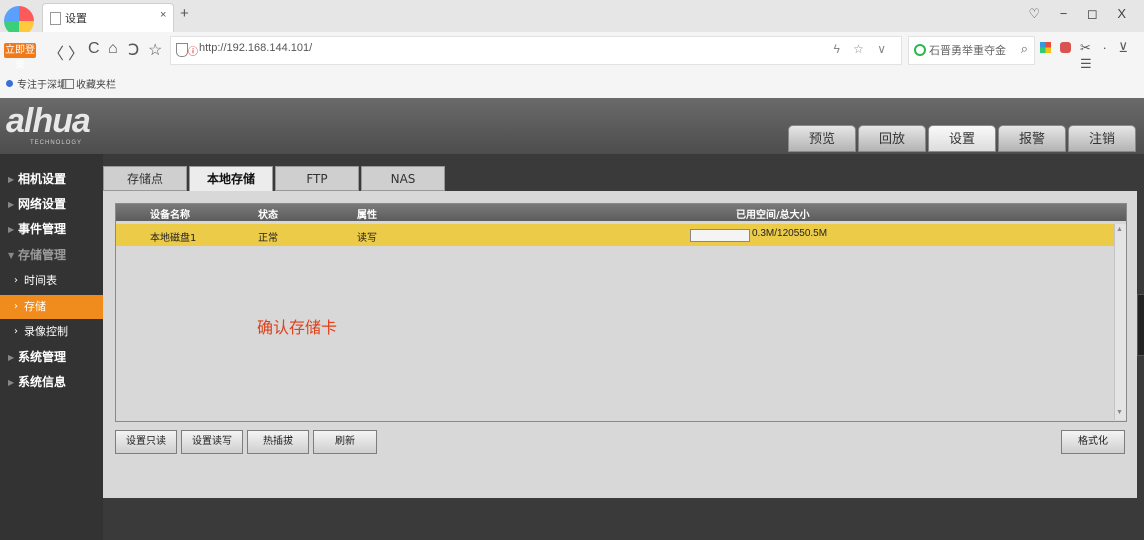 This screenshot has height=540, width=1144. Describe the element at coordinates (96, 83) in the screenshot. I see `bookmark-folder: 收藏夹栏` at that location.